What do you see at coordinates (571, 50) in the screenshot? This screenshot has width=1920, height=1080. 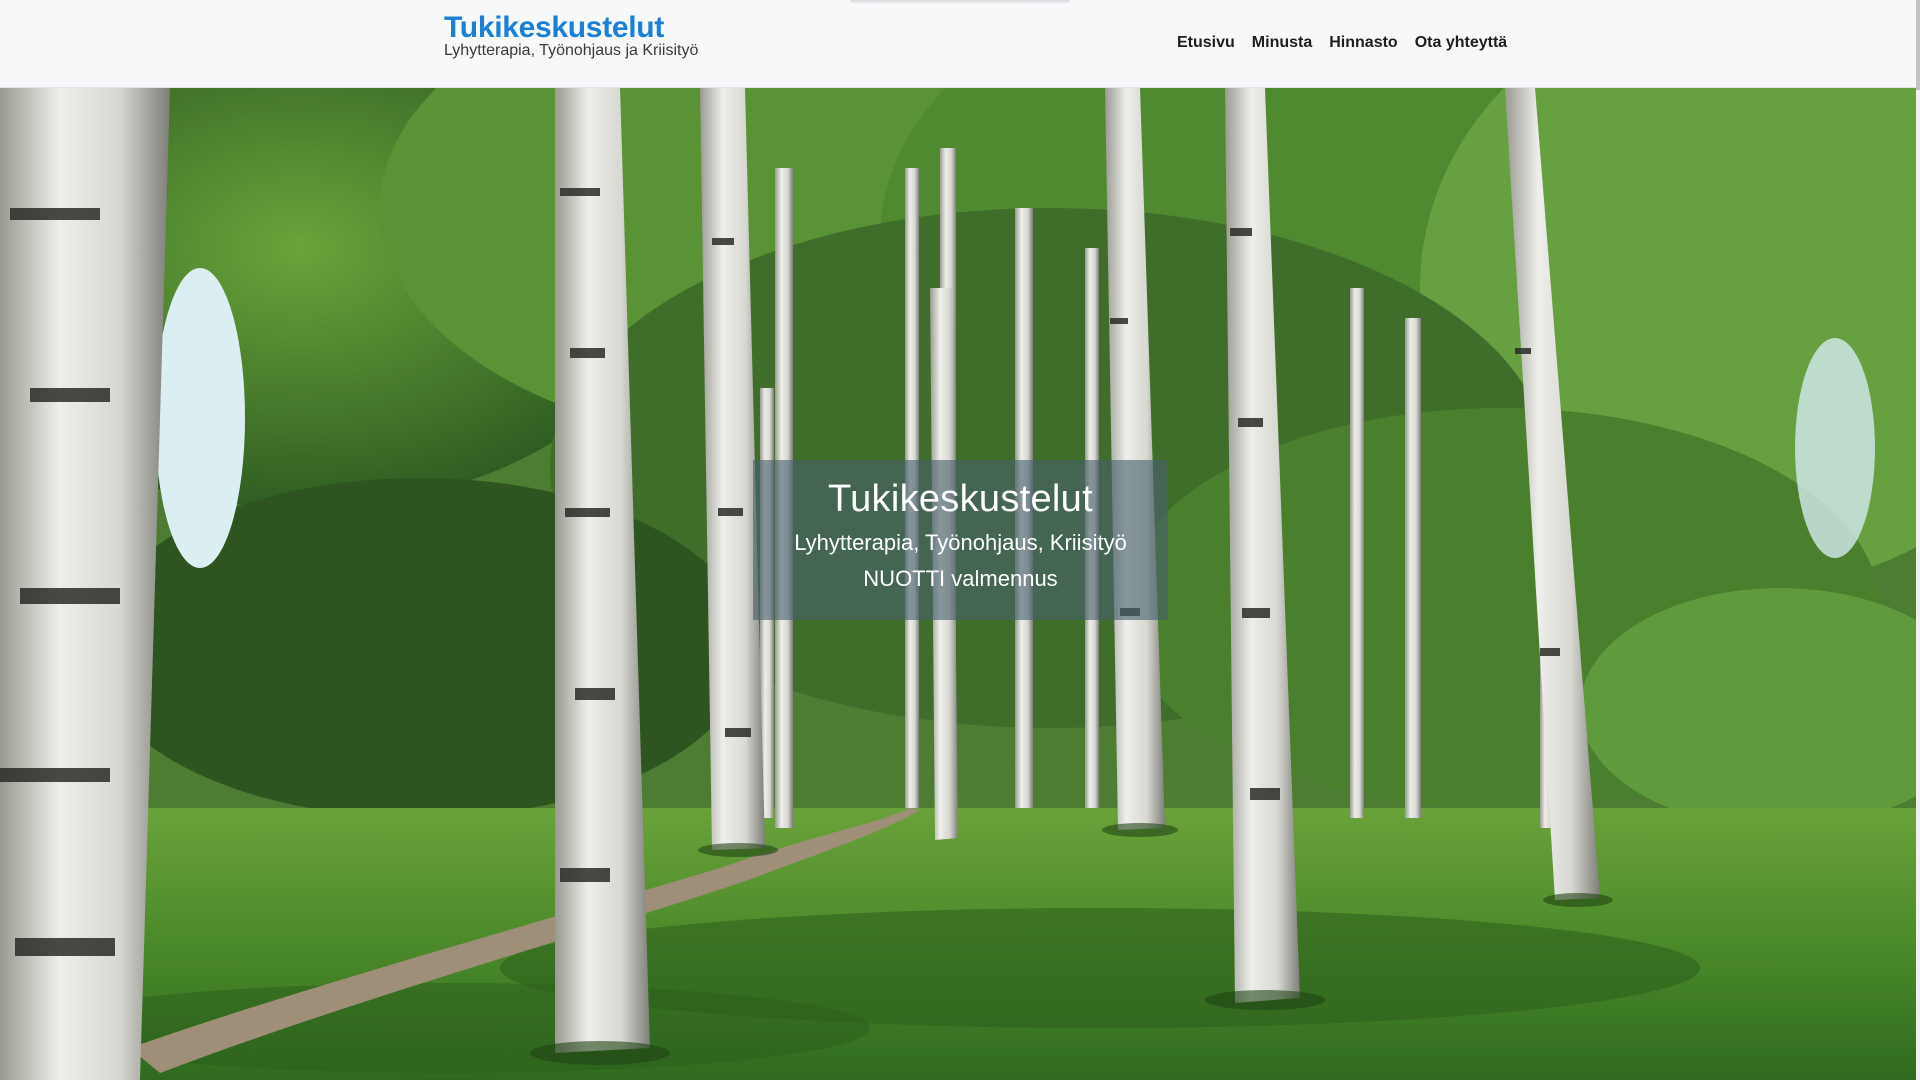 I see `site-subtitle: Lyhytterapia, Työnohjaus ja Kriisityö` at bounding box center [571, 50].